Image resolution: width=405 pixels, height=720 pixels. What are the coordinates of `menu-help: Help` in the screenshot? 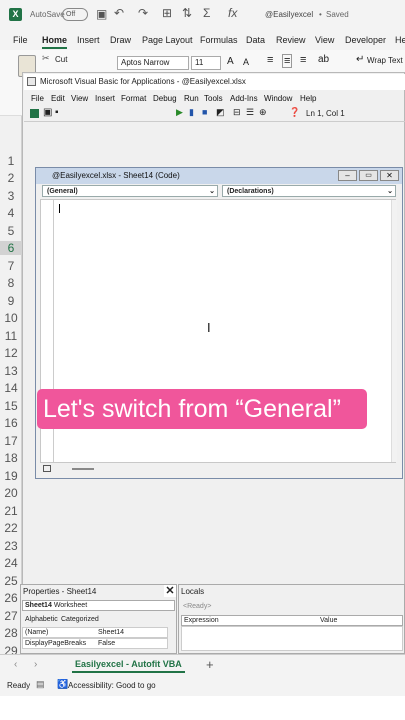 It's located at (308, 98).